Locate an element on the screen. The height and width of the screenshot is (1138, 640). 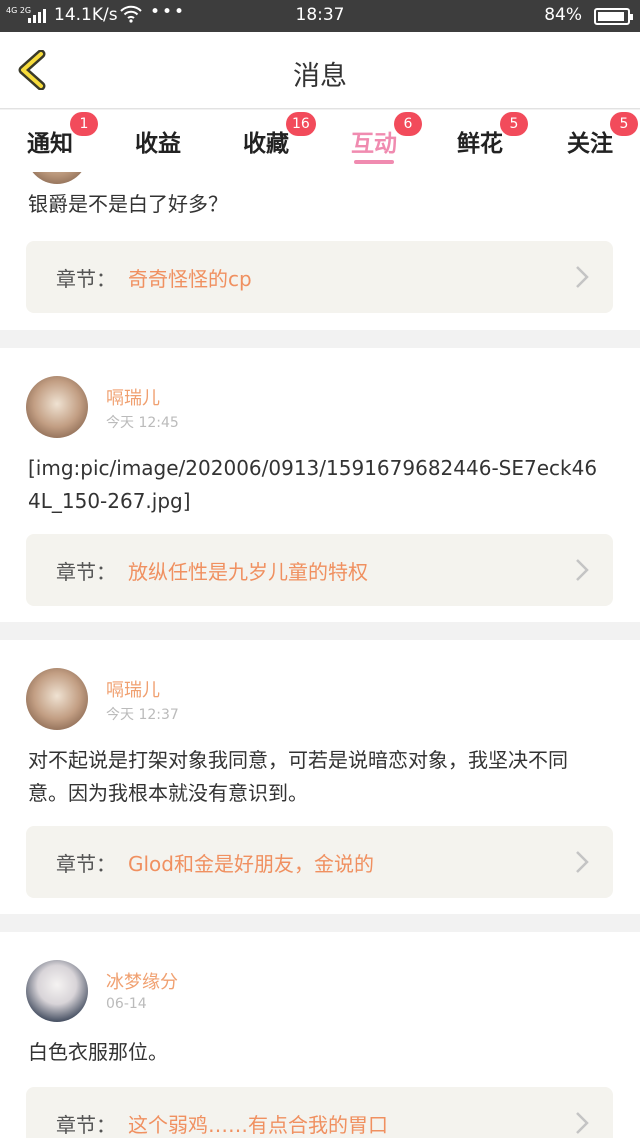
unread-badge: 1 is located at coordinates (84, 124).